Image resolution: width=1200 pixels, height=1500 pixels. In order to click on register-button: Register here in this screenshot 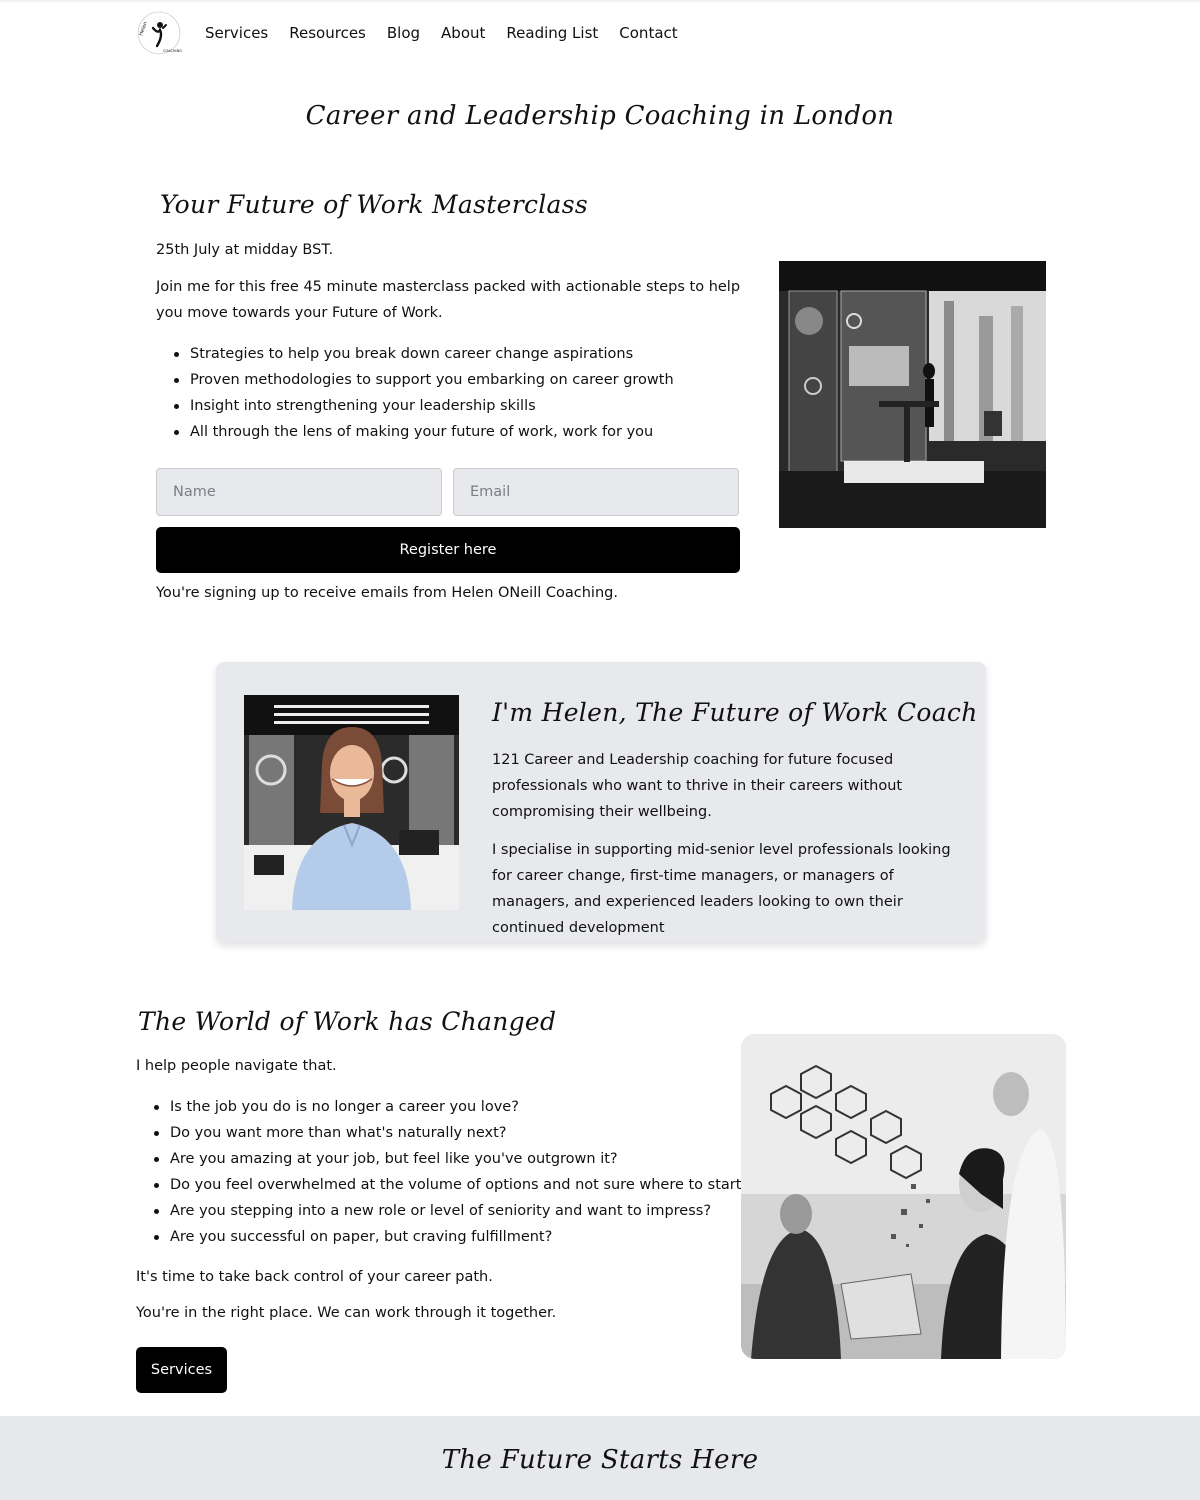, I will do `click(448, 550)`.